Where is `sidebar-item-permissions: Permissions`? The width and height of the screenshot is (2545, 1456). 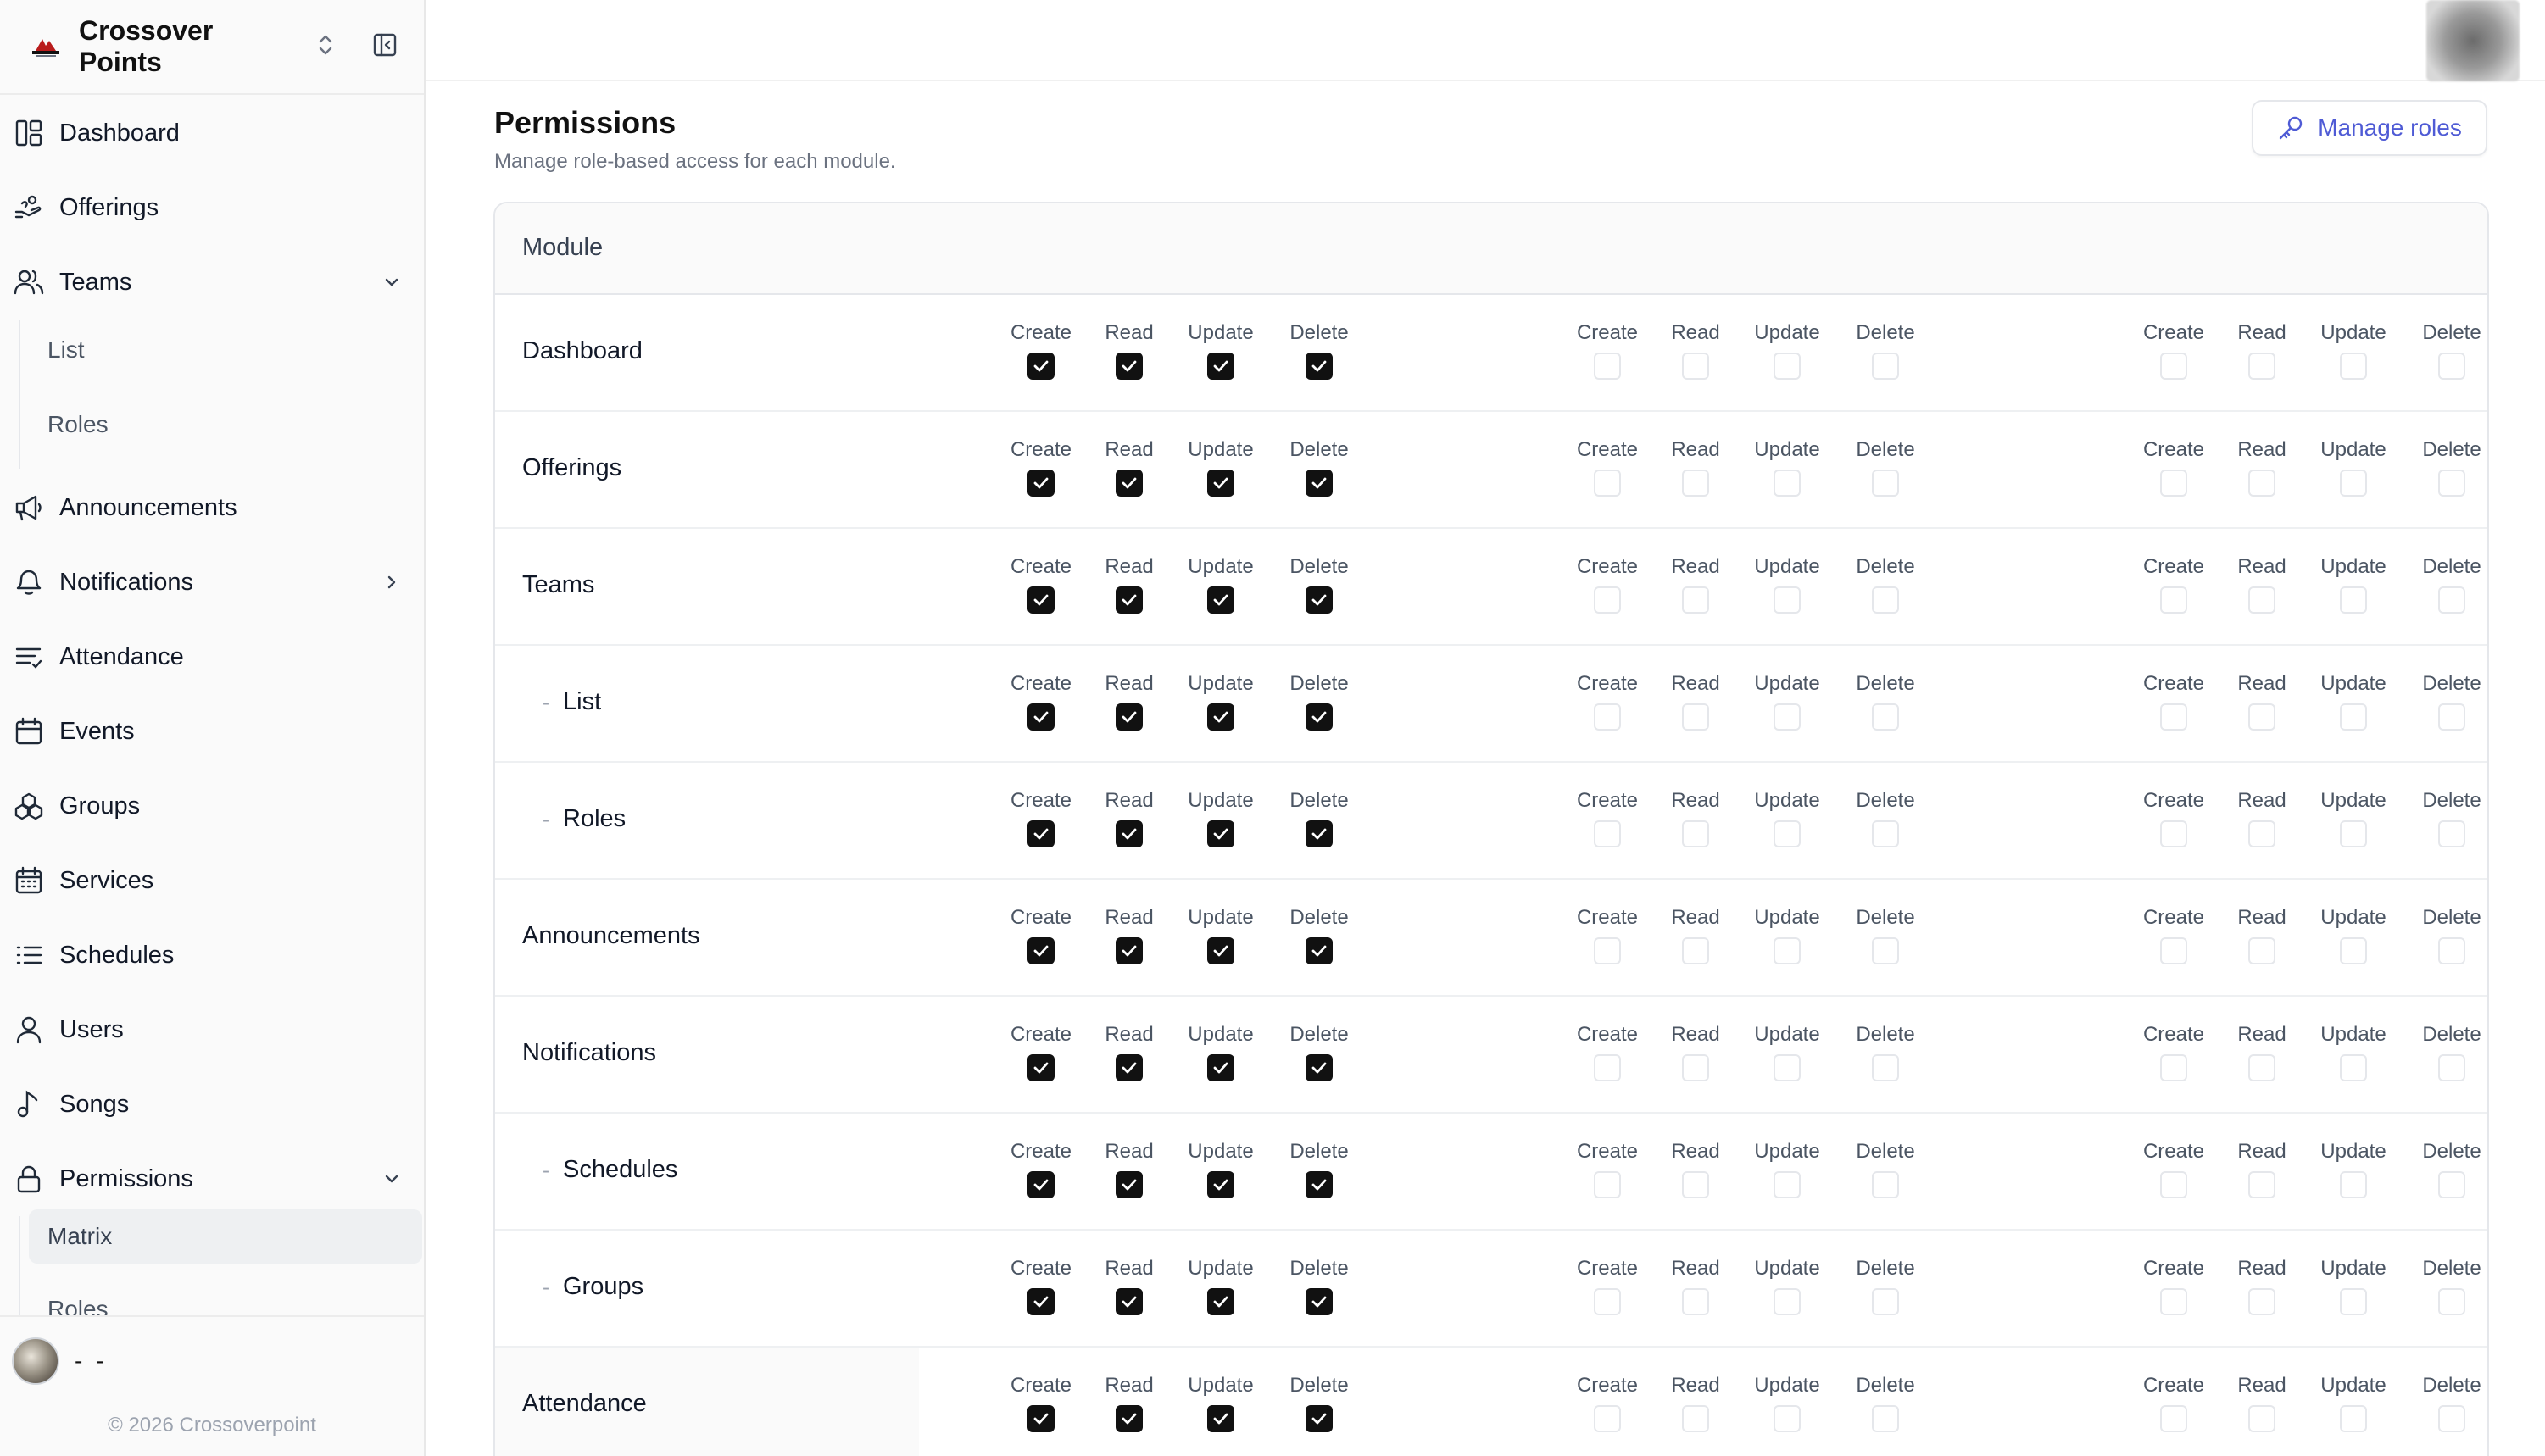
sidebar-item-permissions: Permissions is located at coordinates (212, 1179).